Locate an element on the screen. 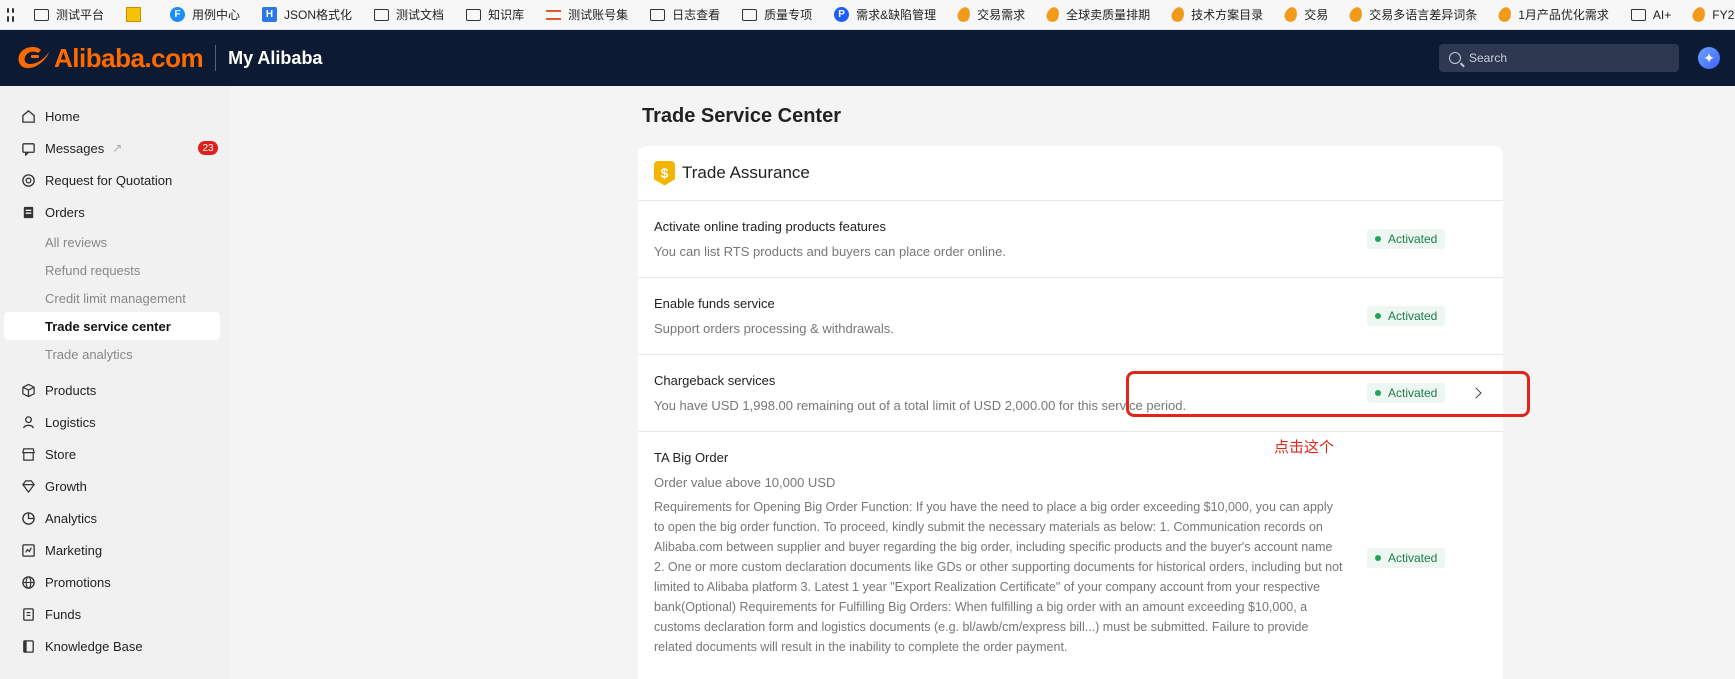 The image size is (1735, 679). sidebar-item-label: Growth is located at coordinates (66, 486).